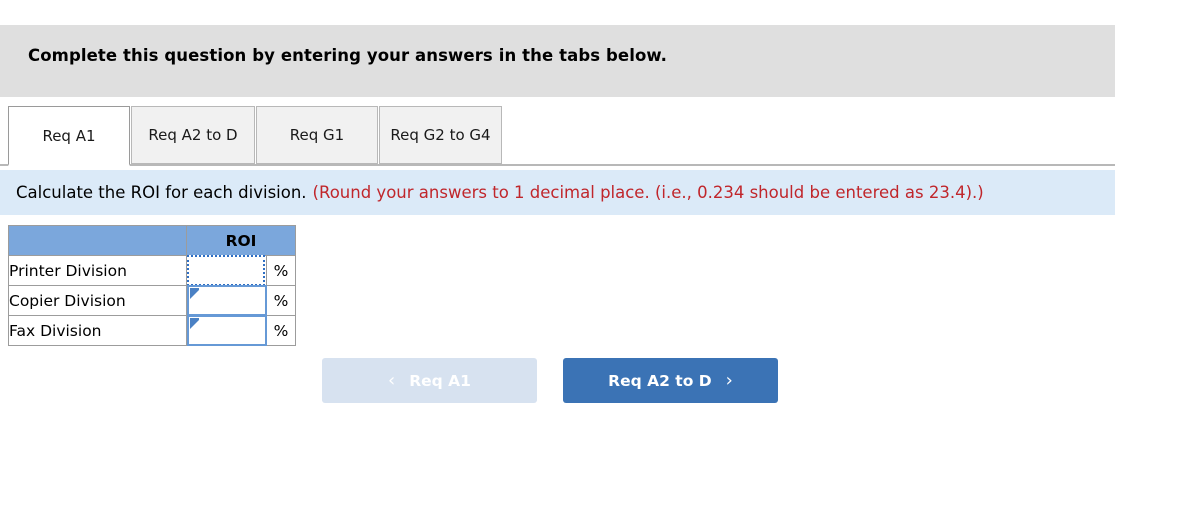  Describe the element at coordinates (281, 270) in the screenshot. I see `percent-symbol-printer: %` at that location.